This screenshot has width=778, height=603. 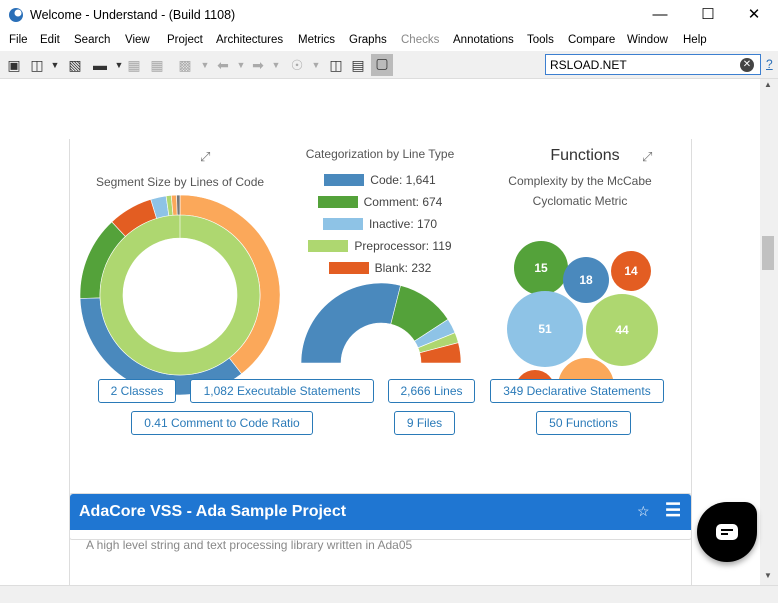 I want to click on minimize-button: —, so click(x=660, y=15).